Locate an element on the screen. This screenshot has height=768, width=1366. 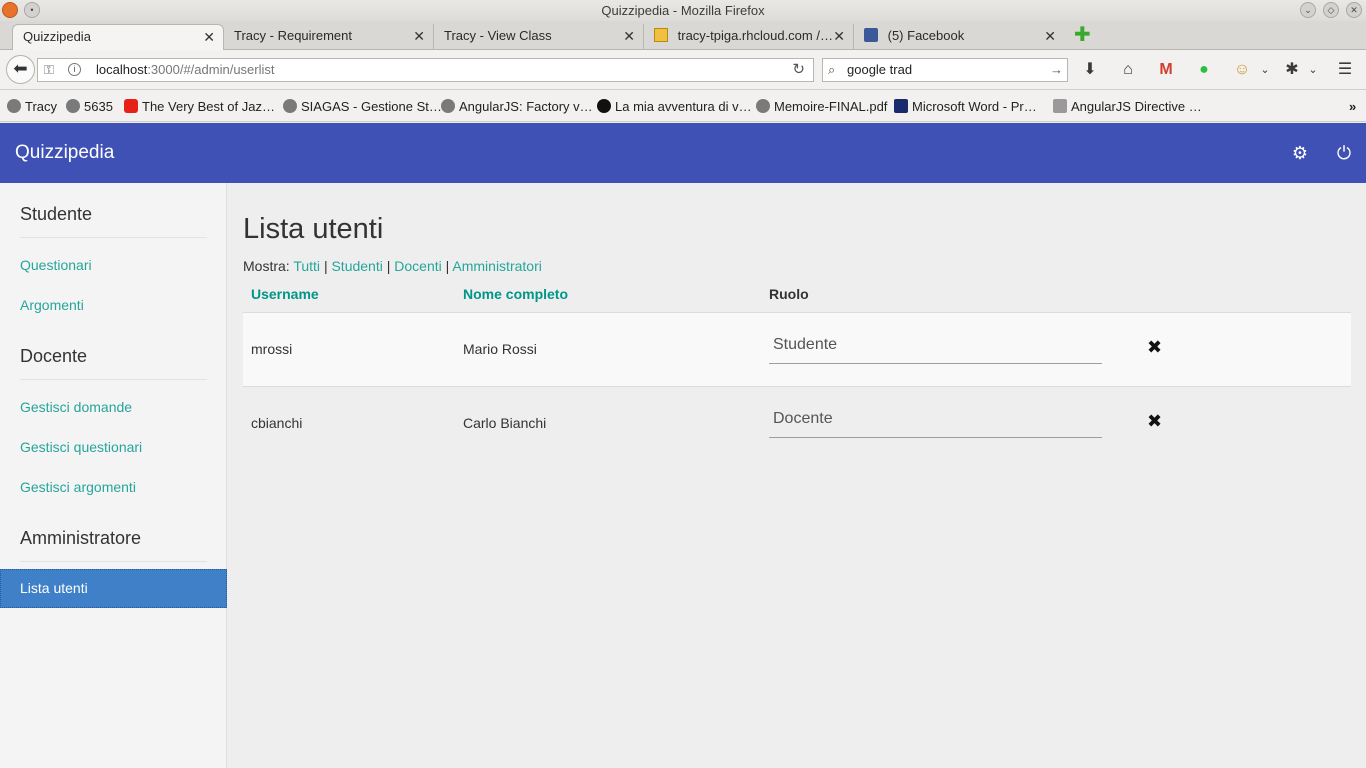
tab-quizzipedia: Quizzipedia ✕ is located at coordinates (118, 37).